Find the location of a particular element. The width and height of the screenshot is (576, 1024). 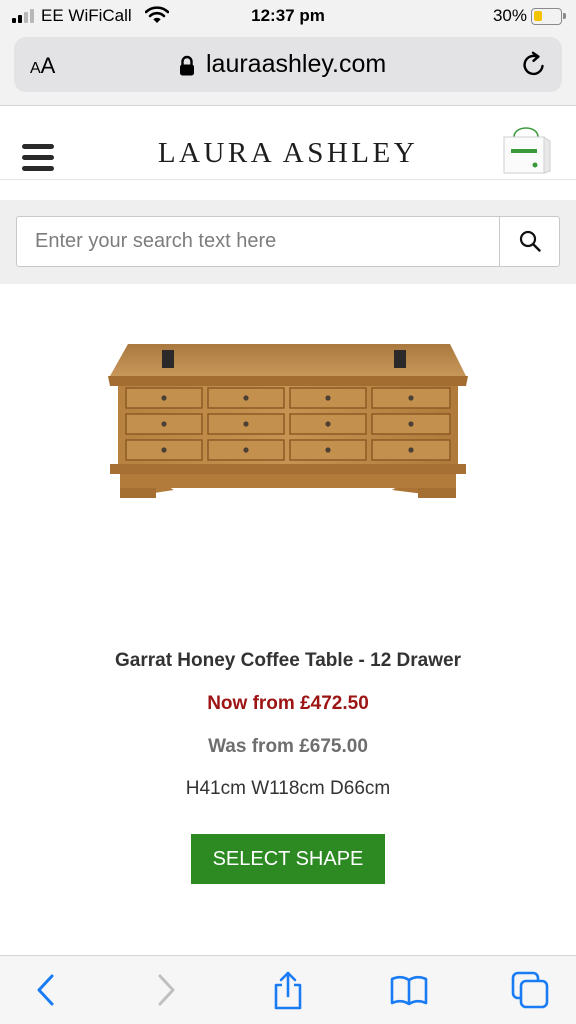

status-bar: EE WiFiCall 12:37 pm 30% is located at coordinates (288, 17).